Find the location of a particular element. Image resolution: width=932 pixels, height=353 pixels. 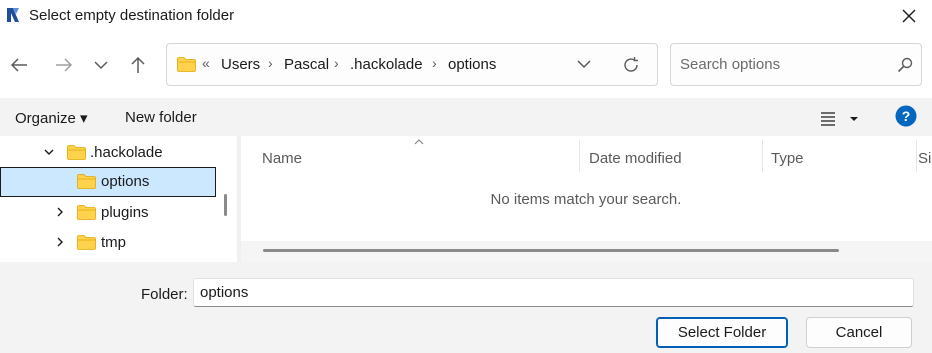

up-arrow-icon is located at coordinates (138, 64).